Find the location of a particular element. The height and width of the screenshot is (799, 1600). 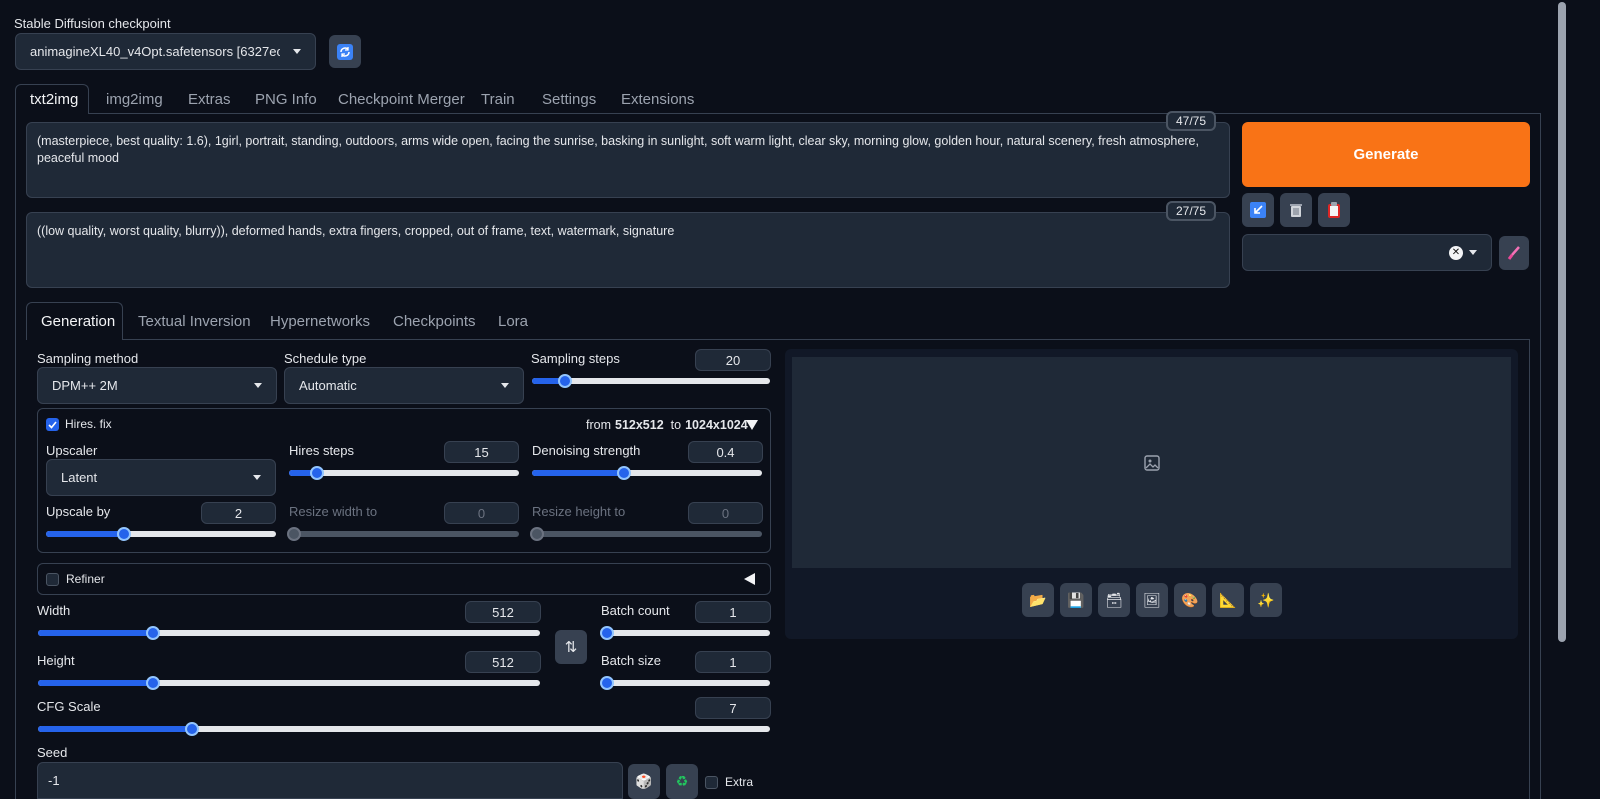

reuse-seed-button: ♻ is located at coordinates (682, 781).